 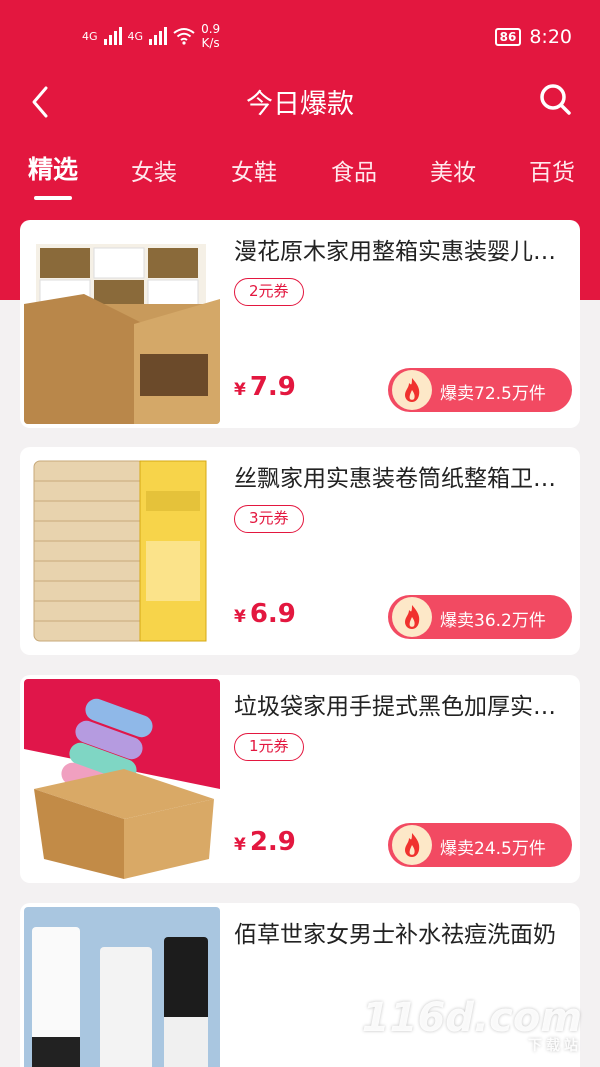 I want to click on page-title: 今日爆款, so click(x=300, y=104).